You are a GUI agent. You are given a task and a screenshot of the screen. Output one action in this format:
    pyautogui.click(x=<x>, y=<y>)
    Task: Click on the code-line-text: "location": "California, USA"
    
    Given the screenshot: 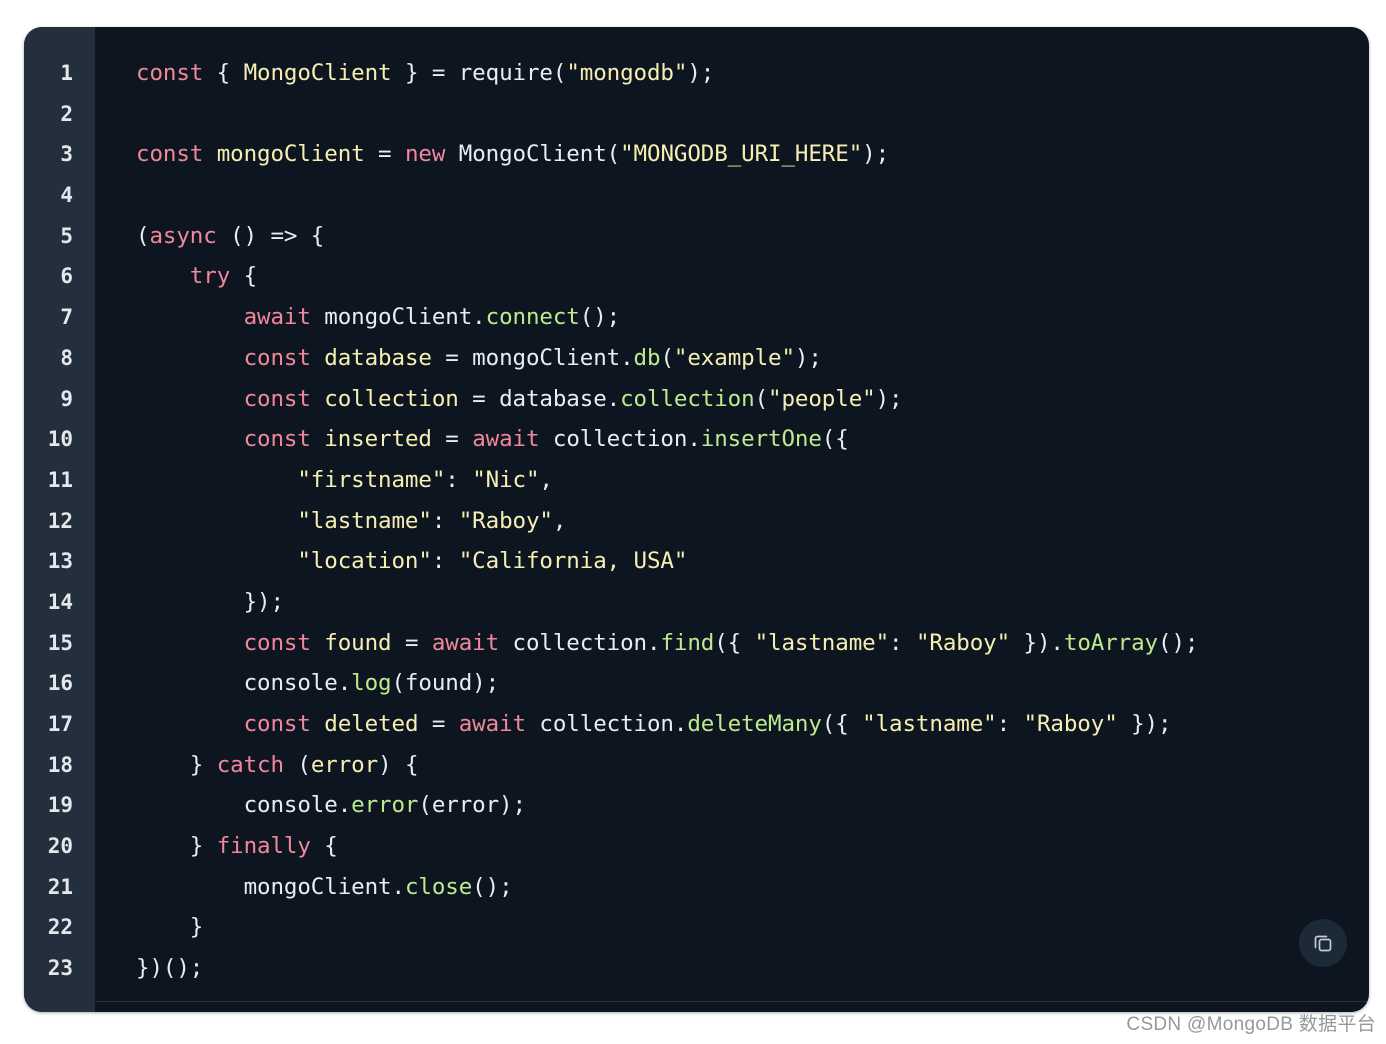 What is the action you would take?
    pyautogui.click(x=732, y=561)
    